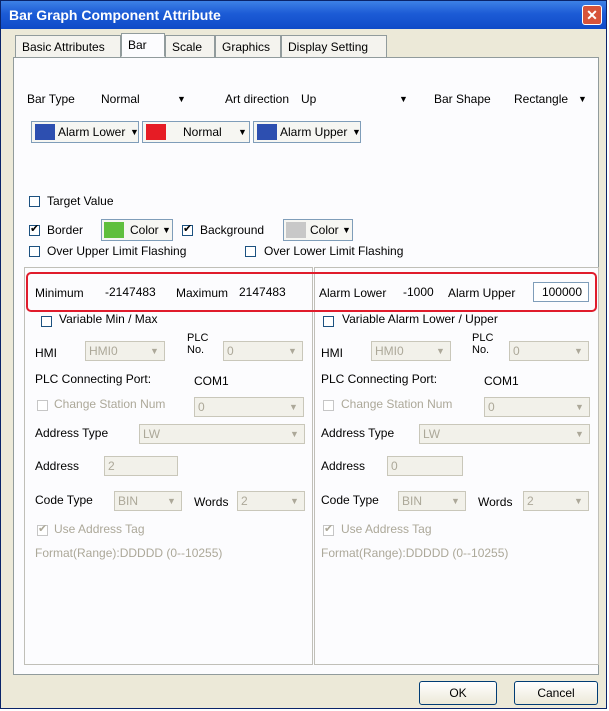  Describe the element at coordinates (72, 433) in the screenshot. I see `address-type-label: Address Type` at that location.